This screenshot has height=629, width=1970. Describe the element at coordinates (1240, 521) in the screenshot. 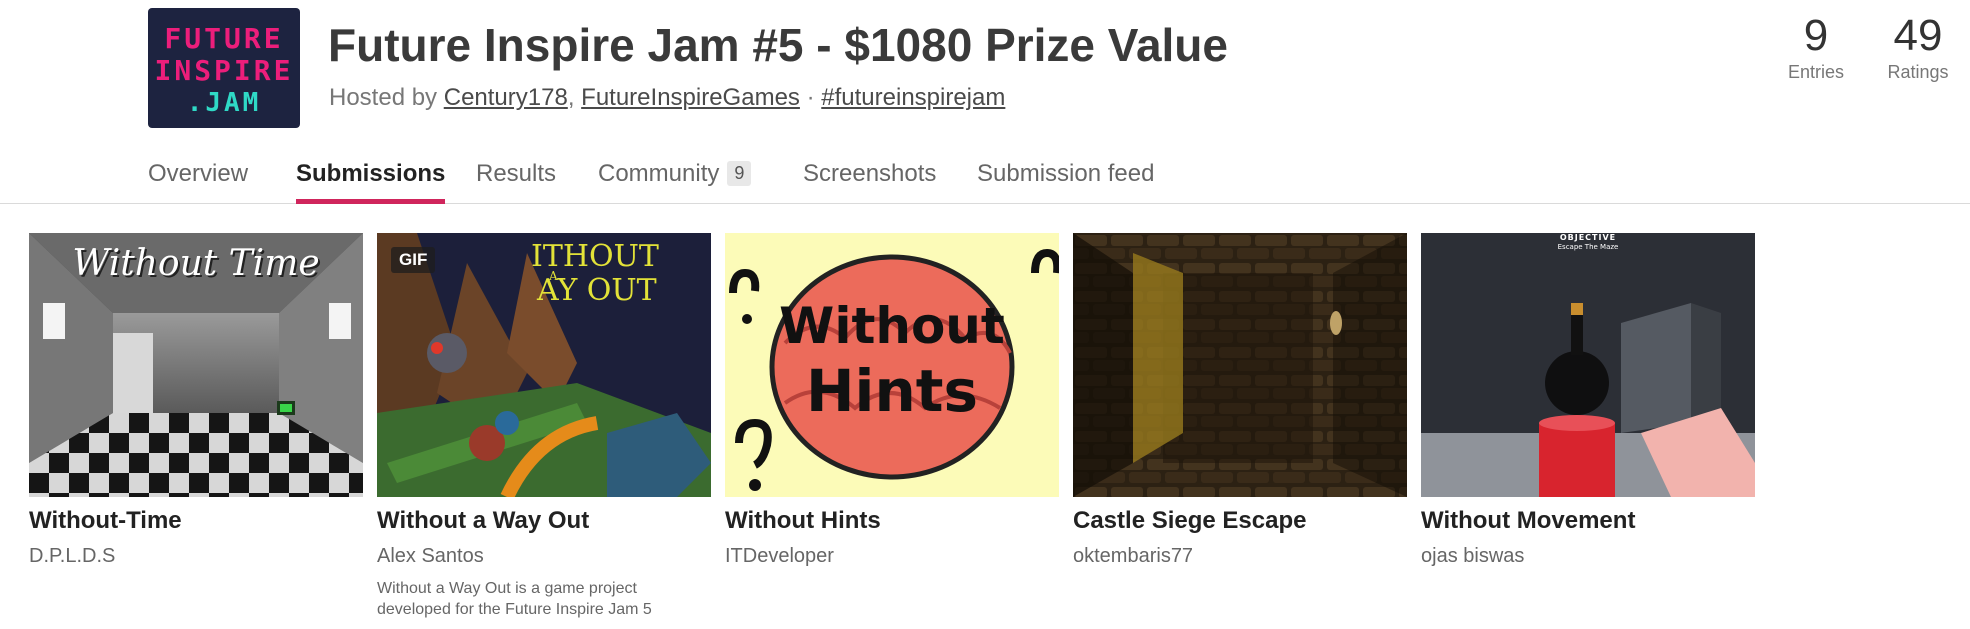

I see `game-title-link: Castle Siege Escape` at that location.